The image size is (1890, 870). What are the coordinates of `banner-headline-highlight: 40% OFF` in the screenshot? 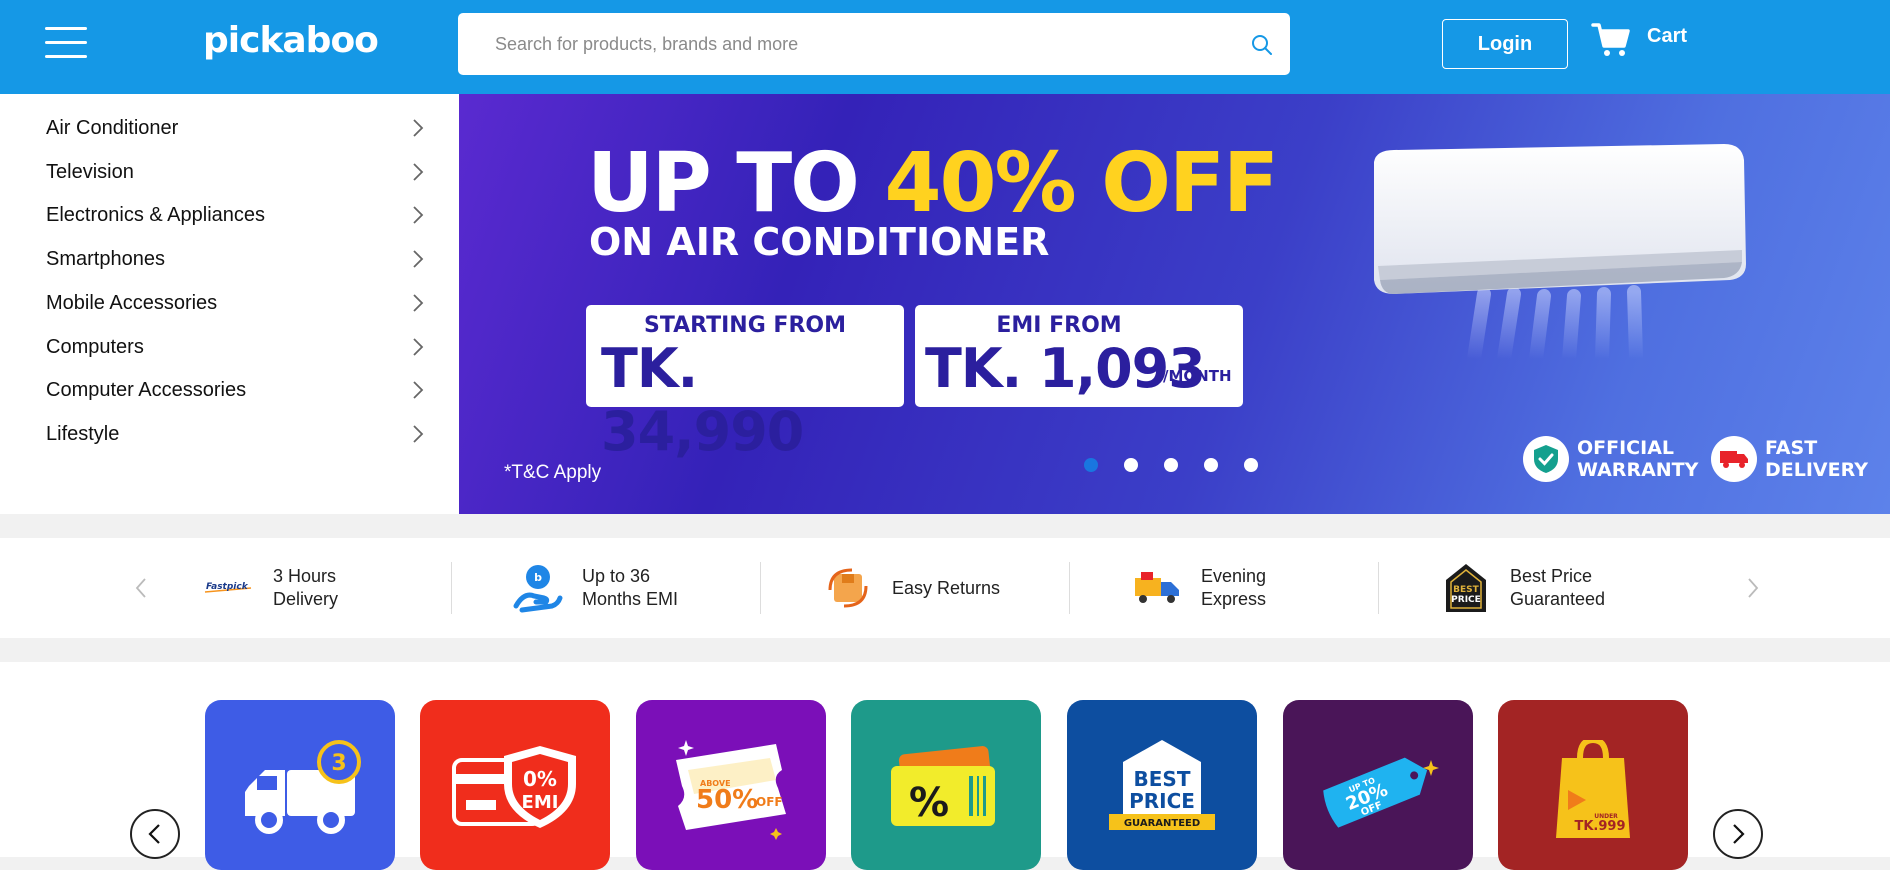 It's located at (1081, 183).